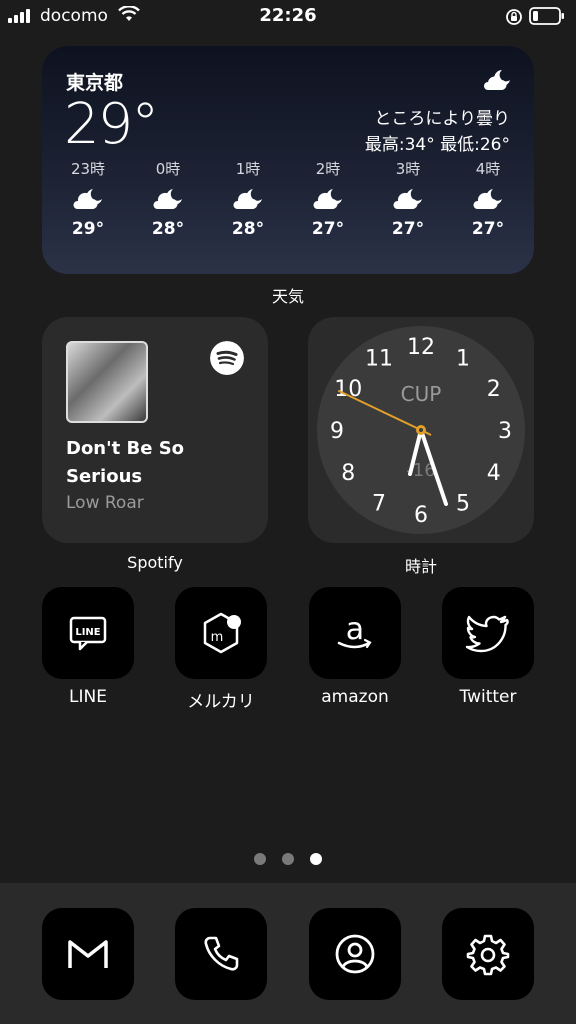 This screenshot has width=576, height=1024. What do you see at coordinates (217, 637) in the screenshot?
I see `svg-text: m` at bounding box center [217, 637].